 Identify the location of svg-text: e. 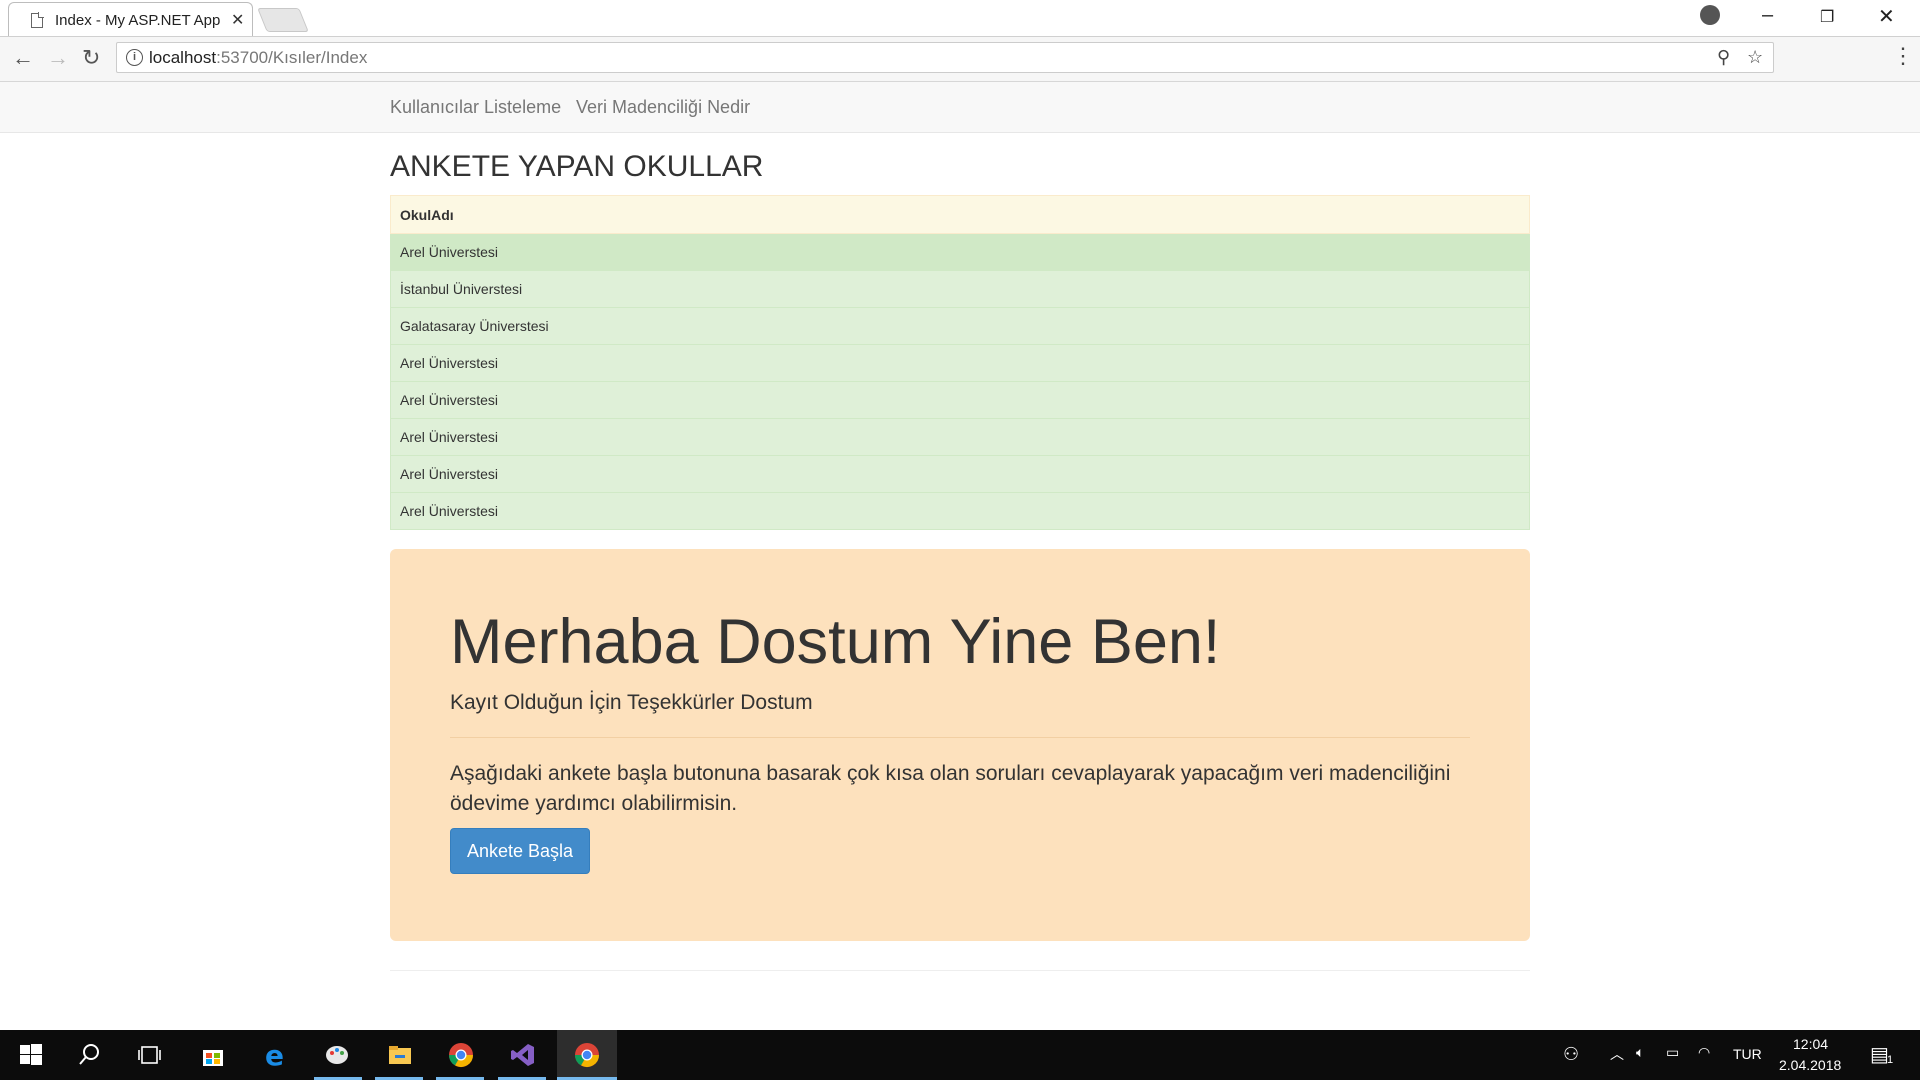
(274, 1055).